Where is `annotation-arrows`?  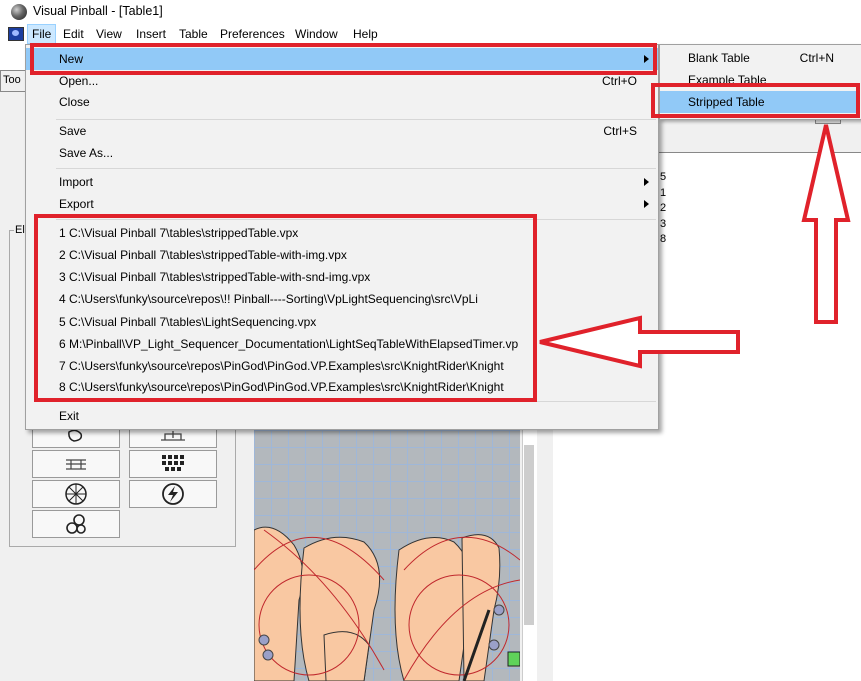
annotation-arrows is located at coordinates (695, 246).